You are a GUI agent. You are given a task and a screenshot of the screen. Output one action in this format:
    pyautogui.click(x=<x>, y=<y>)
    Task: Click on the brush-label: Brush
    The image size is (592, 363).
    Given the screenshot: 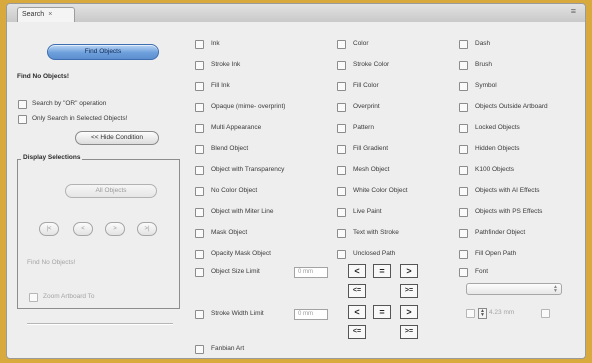 What is the action you would take?
    pyautogui.click(x=483, y=64)
    